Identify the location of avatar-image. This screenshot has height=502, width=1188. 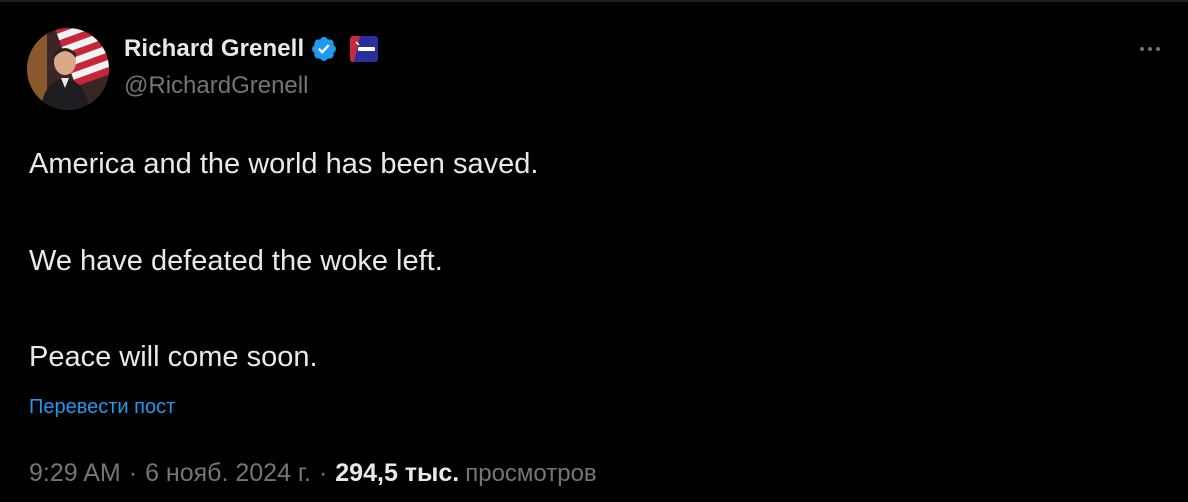
(68, 69).